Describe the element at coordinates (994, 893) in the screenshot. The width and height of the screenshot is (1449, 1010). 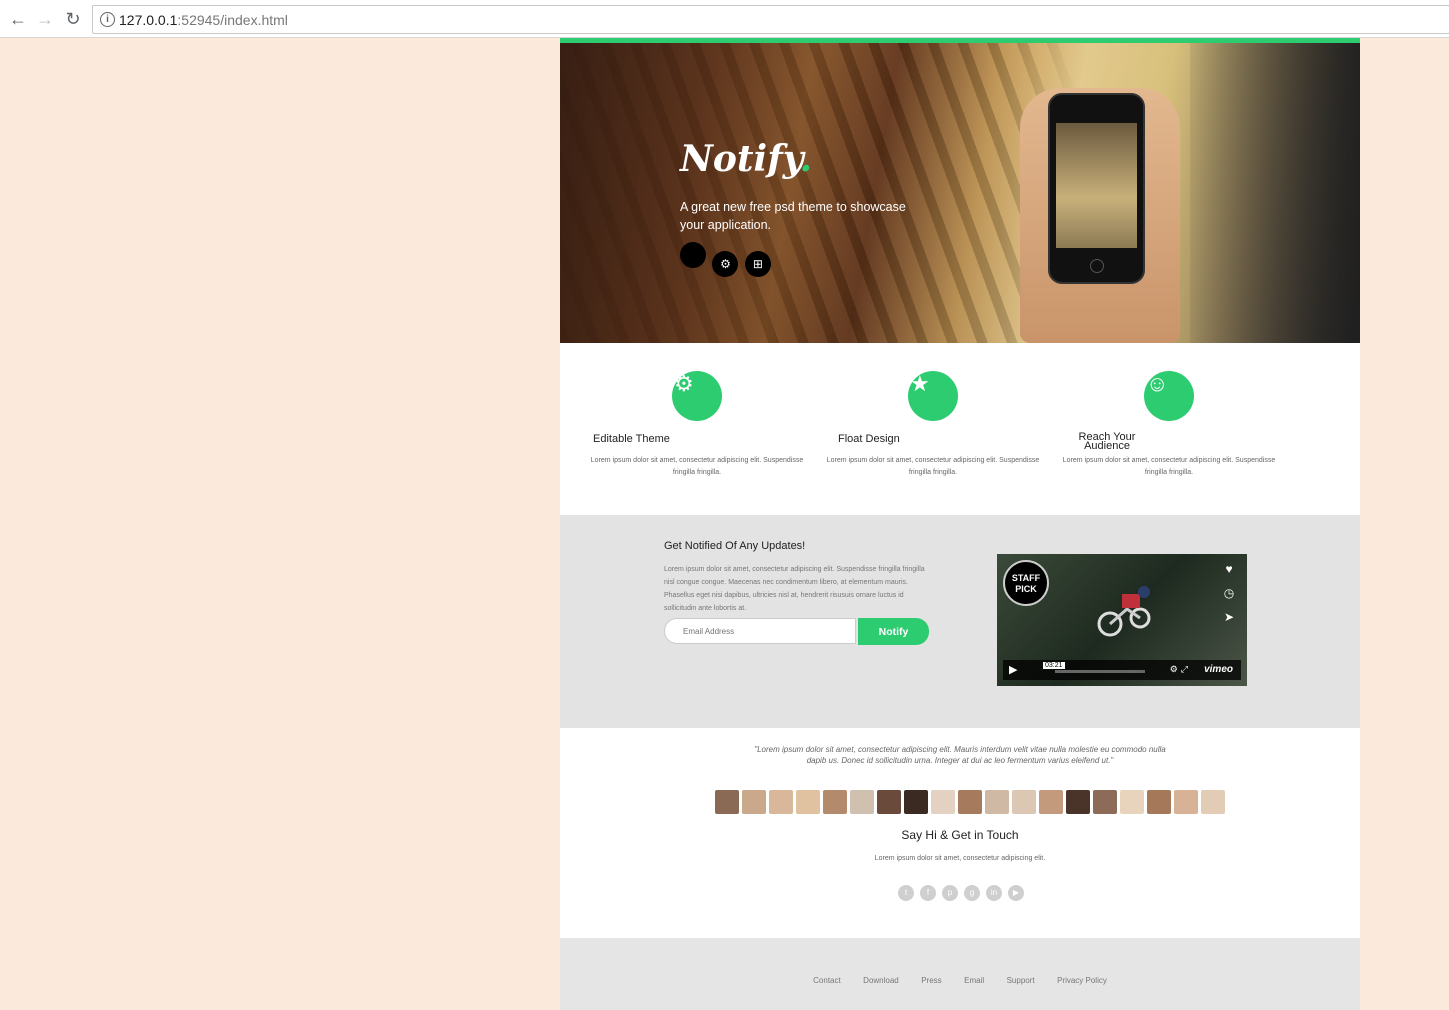
I see `linkedin-icon: in` at that location.